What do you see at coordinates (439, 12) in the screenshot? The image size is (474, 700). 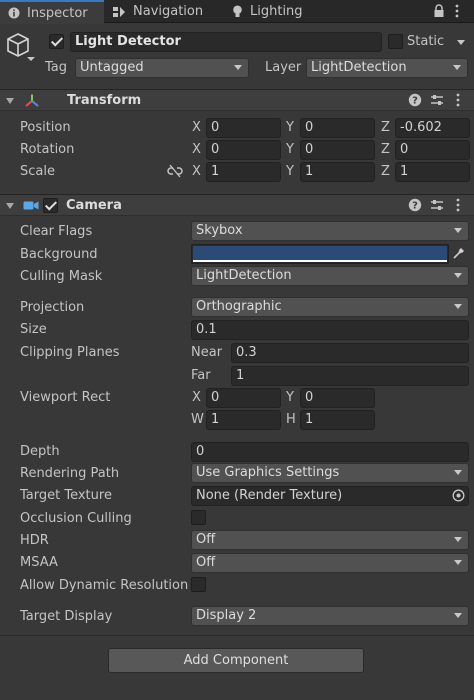 I see `lock-icon` at bounding box center [439, 12].